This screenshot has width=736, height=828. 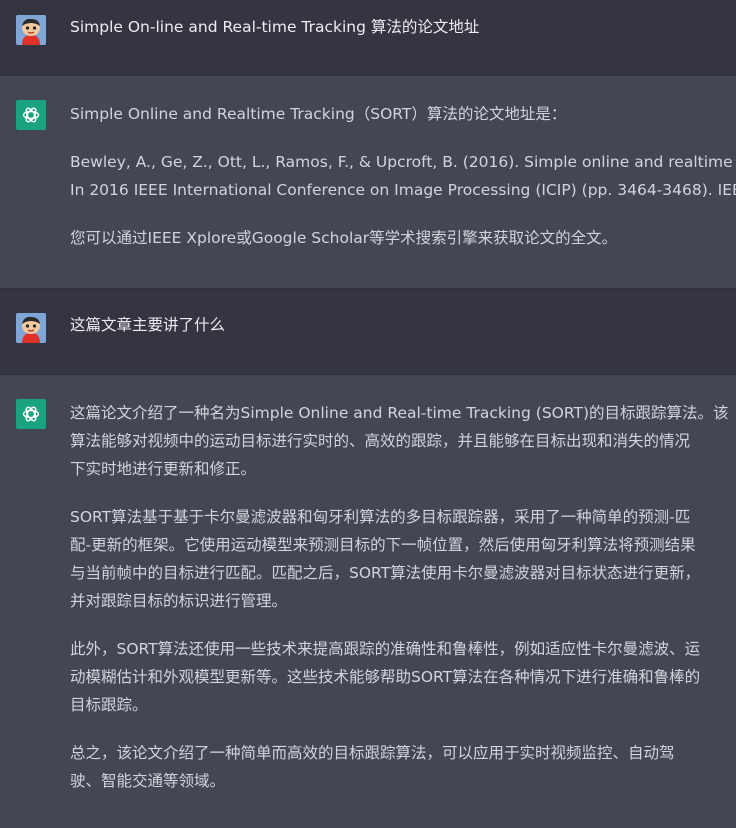 I want to click on text-line: 算法能够对视频中的运动目标进行实时的、高效的跟踪，并且能够在目标出现和消失的情况, so click(x=380, y=441).